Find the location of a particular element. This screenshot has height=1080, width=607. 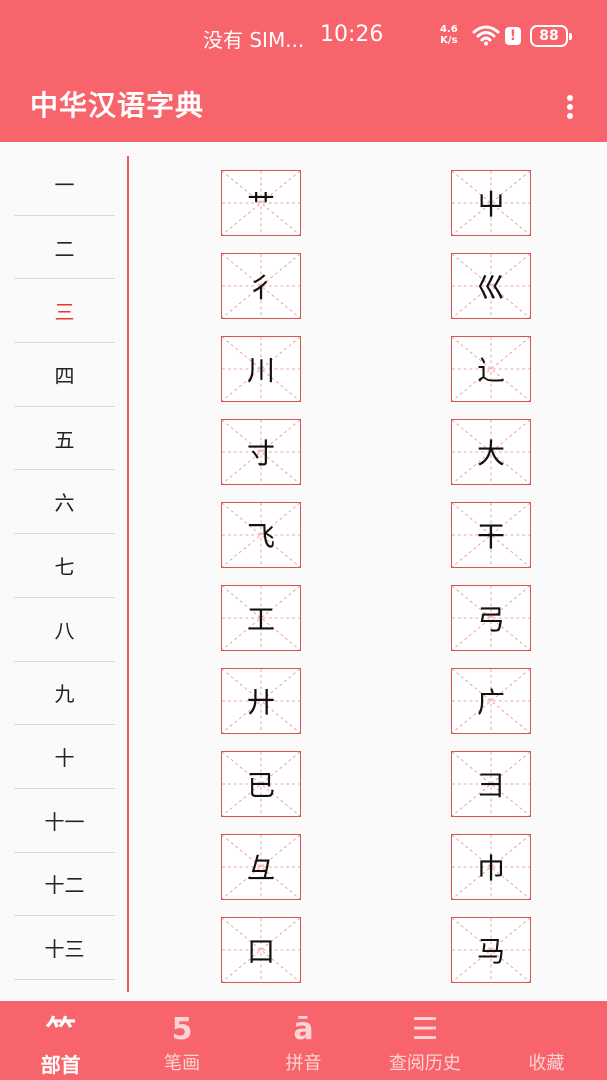

radical-char: 飞 is located at coordinates (260, 536).